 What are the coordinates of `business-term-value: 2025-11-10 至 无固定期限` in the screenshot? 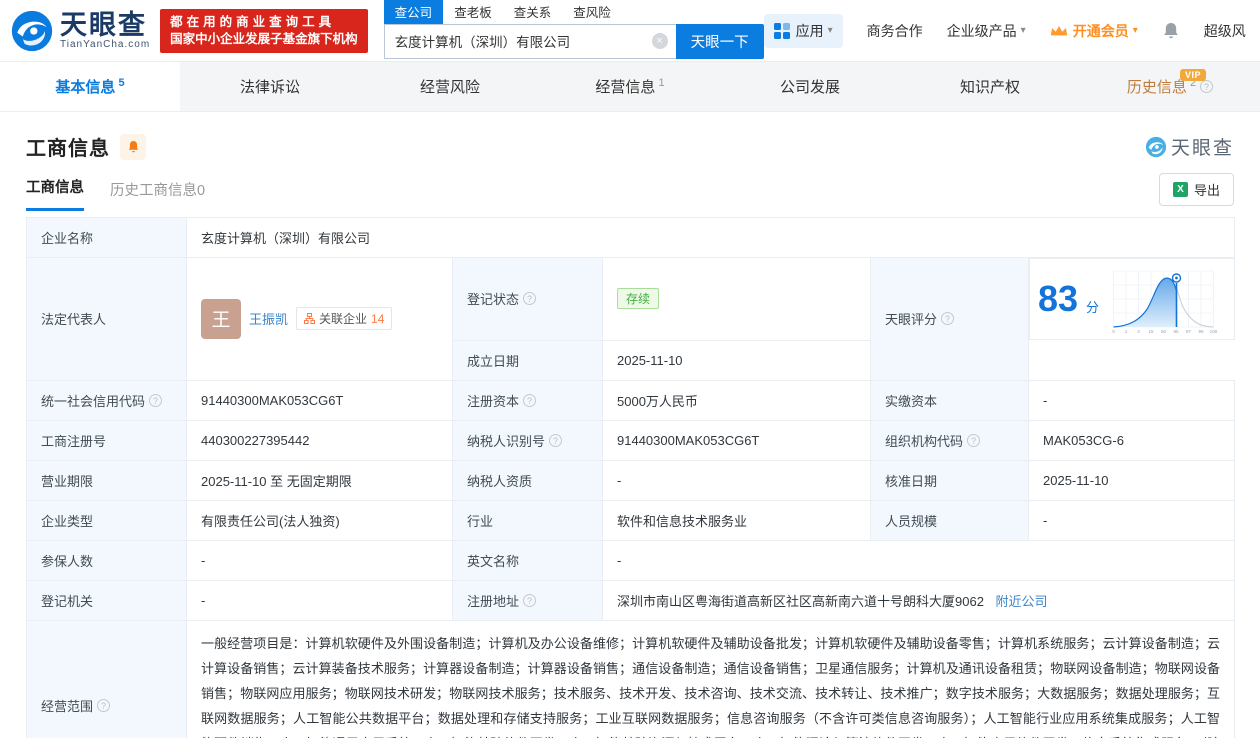 It's located at (319, 480).